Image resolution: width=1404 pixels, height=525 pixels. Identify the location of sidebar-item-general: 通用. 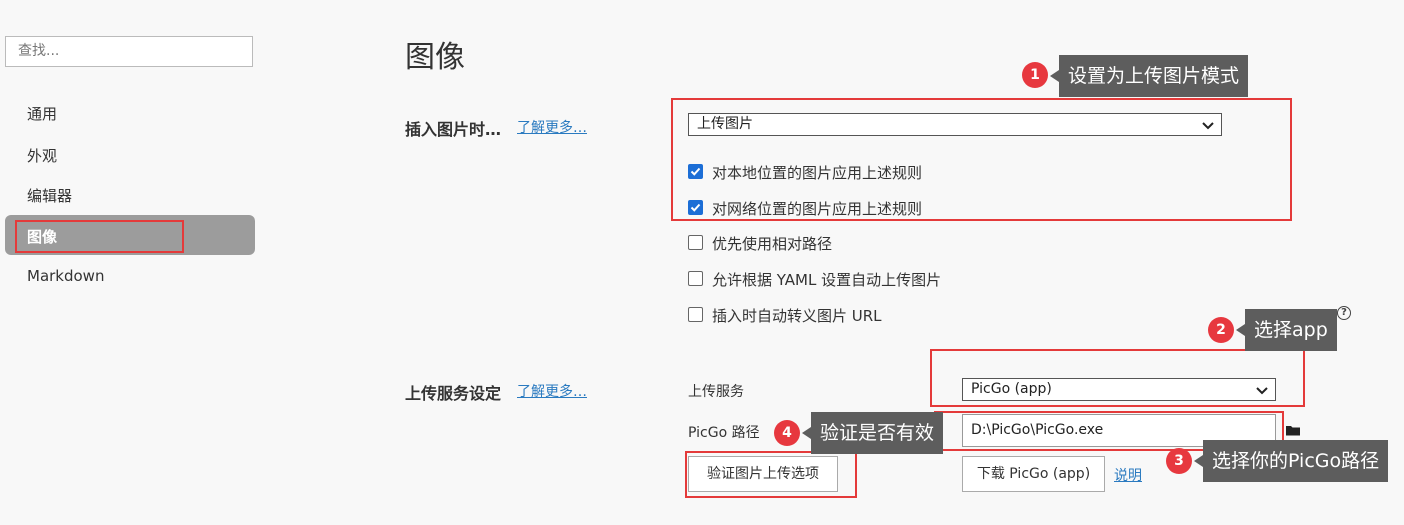
(42, 113).